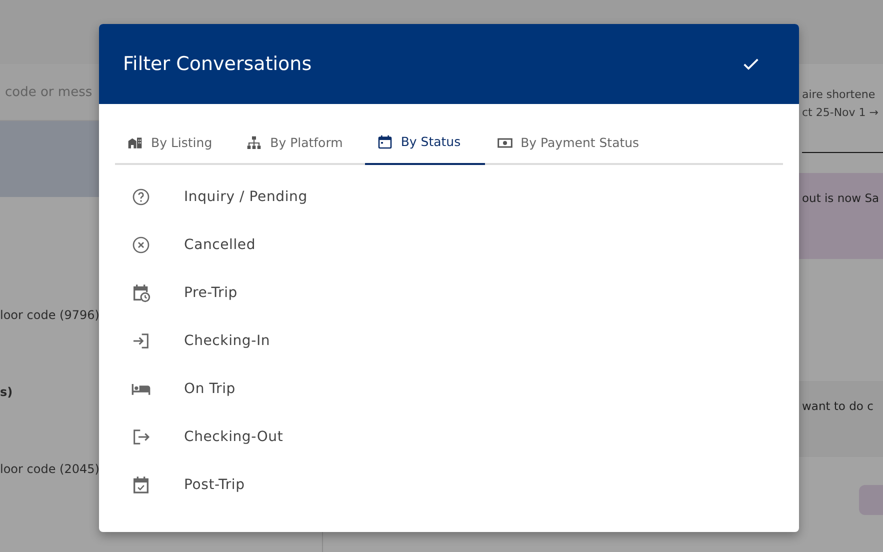 This screenshot has width=883, height=552. What do you see at coordinates (169, 142) in the screenshot?
I see `tab: By Listing` at bounding box center [169, 142].